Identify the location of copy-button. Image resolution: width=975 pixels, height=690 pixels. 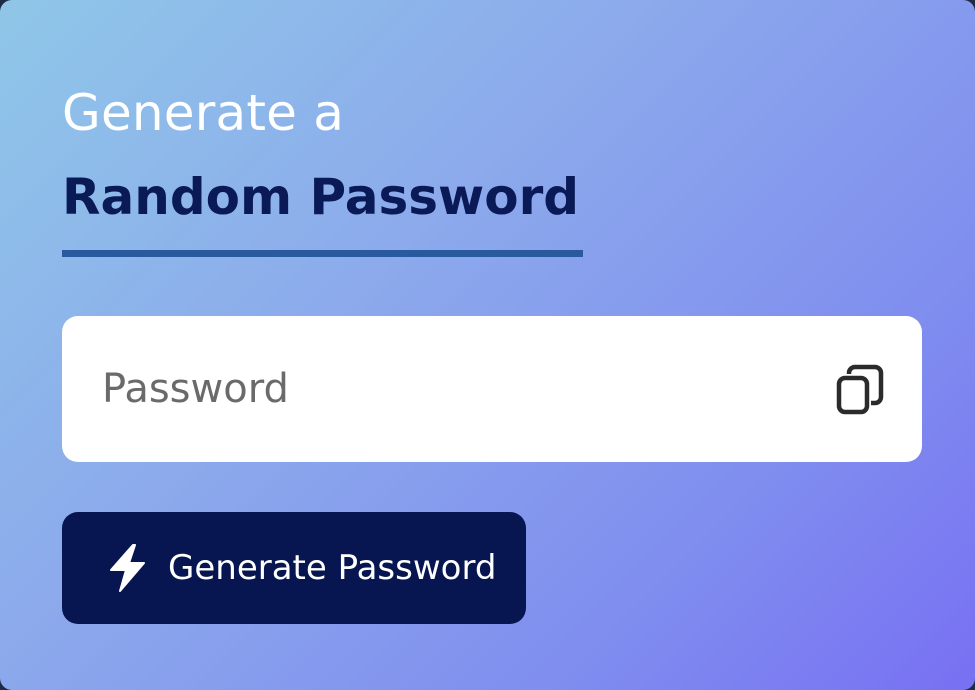
(860, 390).